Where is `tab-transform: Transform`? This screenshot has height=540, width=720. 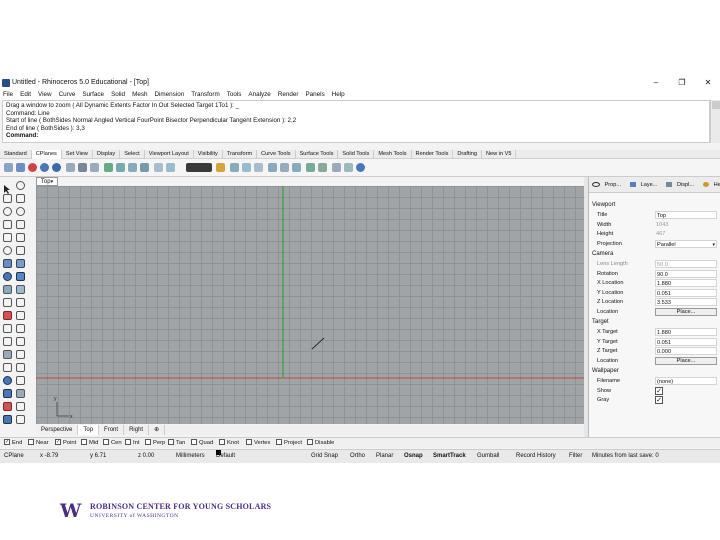 tab-transform: Transform is located at coordinates (240, 154).